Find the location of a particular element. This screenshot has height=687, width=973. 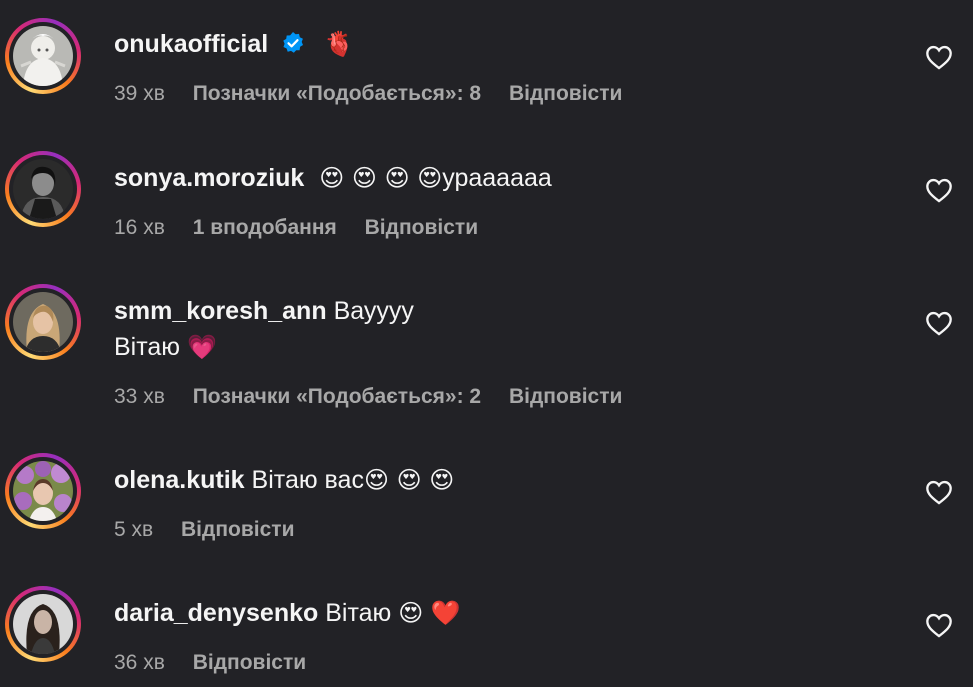

comment-text-line2: Вітаю is located at coordinates (147, 347).